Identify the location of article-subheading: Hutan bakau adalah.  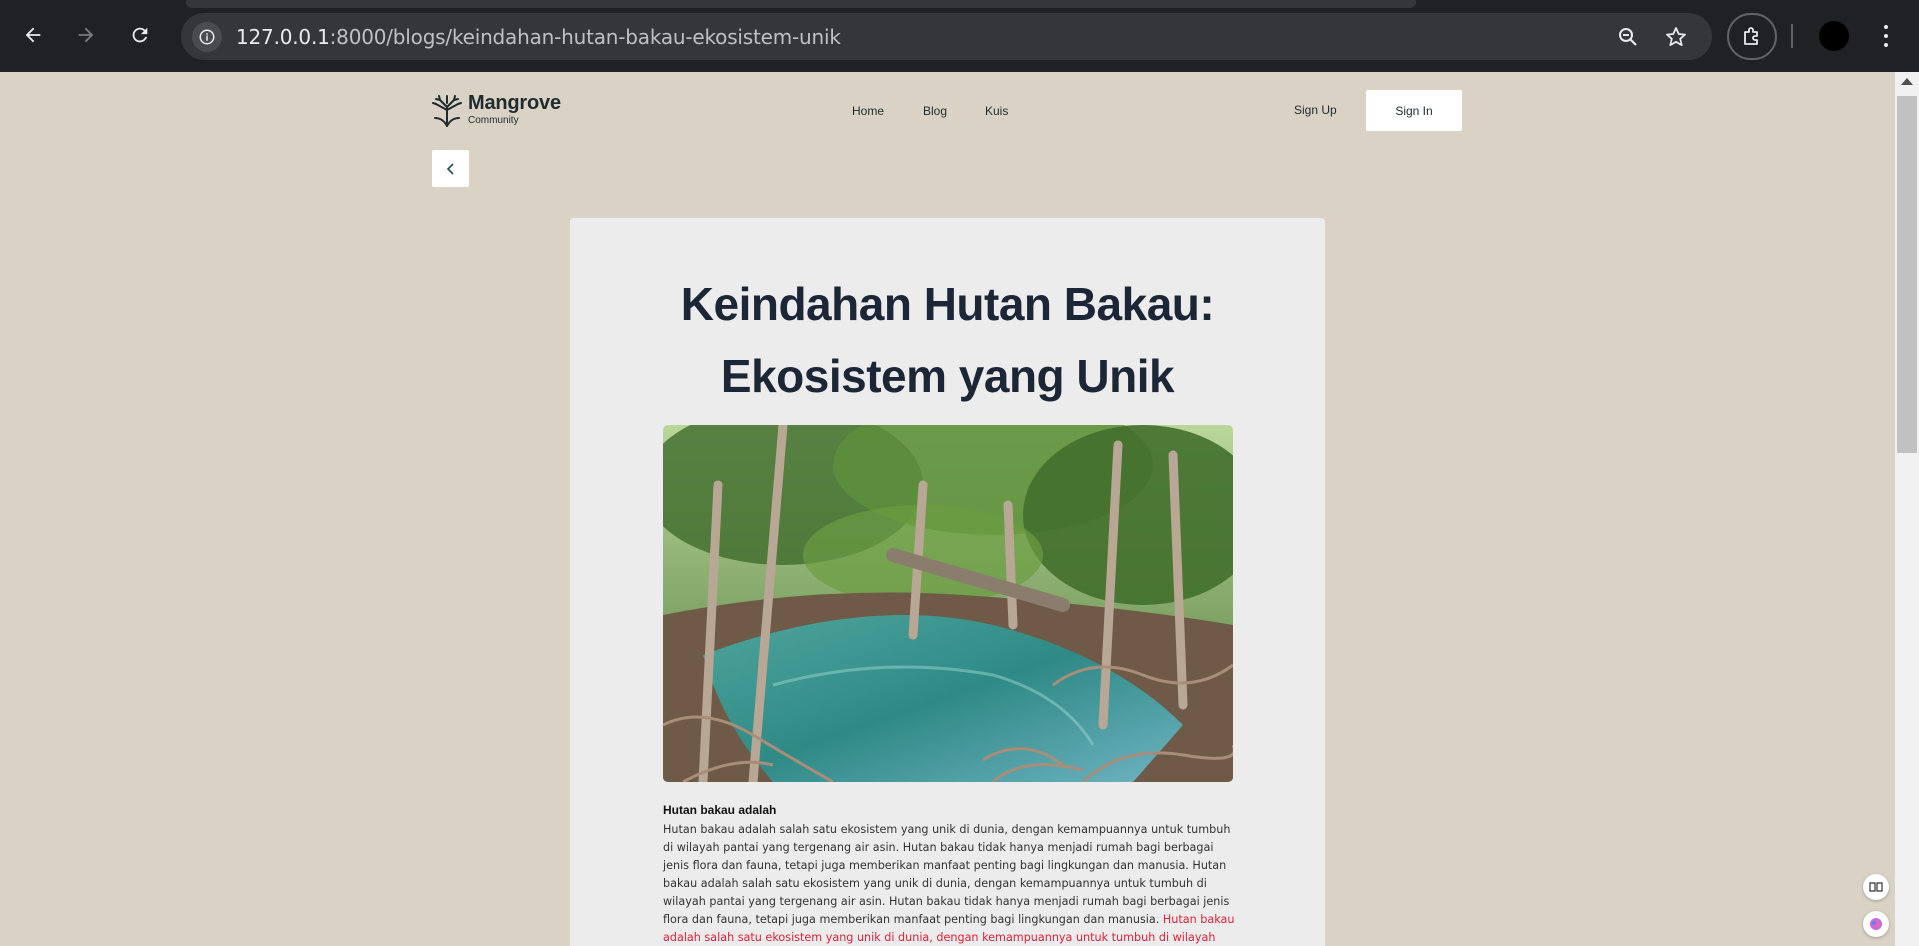
(720, 810).